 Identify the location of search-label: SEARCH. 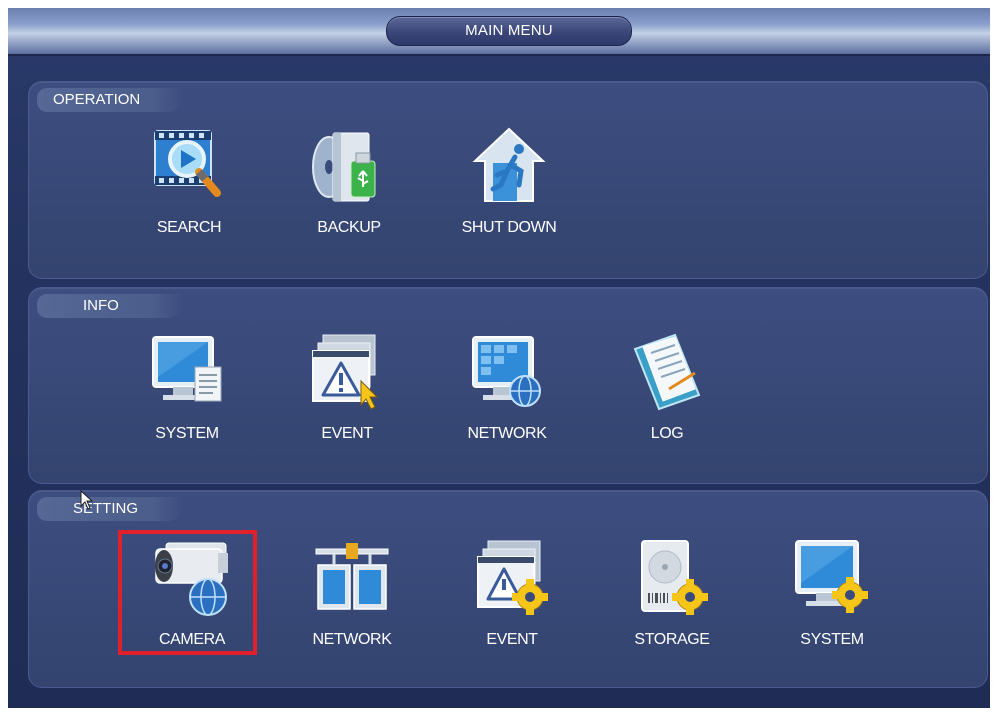
(189, 227).